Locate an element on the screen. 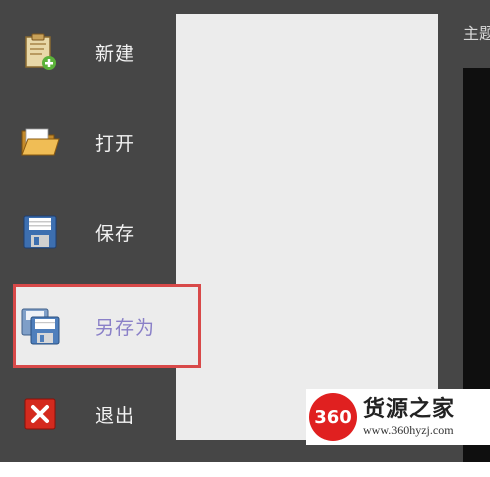 The height and width of the screenshot is (477, 490). menu-item-label: 保存 is located at coordinates (115, 233).